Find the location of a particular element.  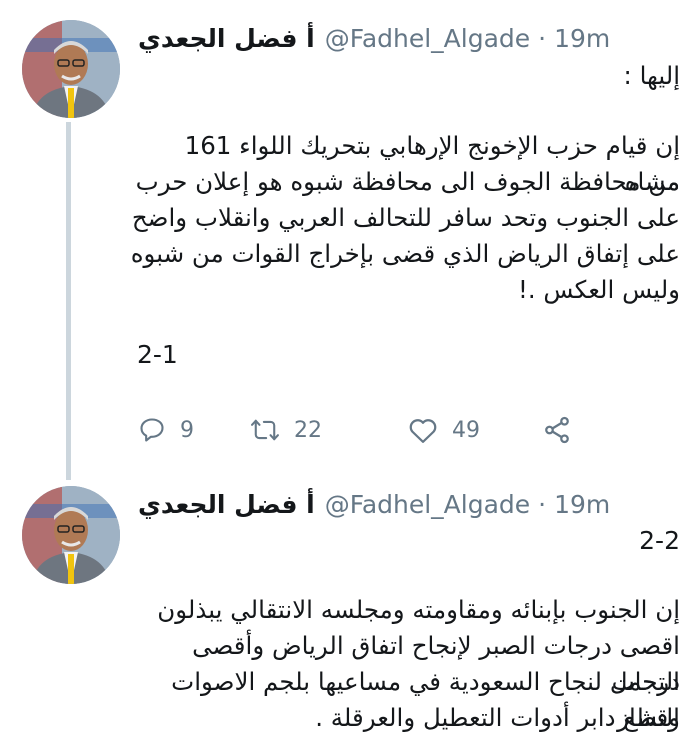

tweet-text-line: وليس العكس .! is located at coordinates (599, 289).